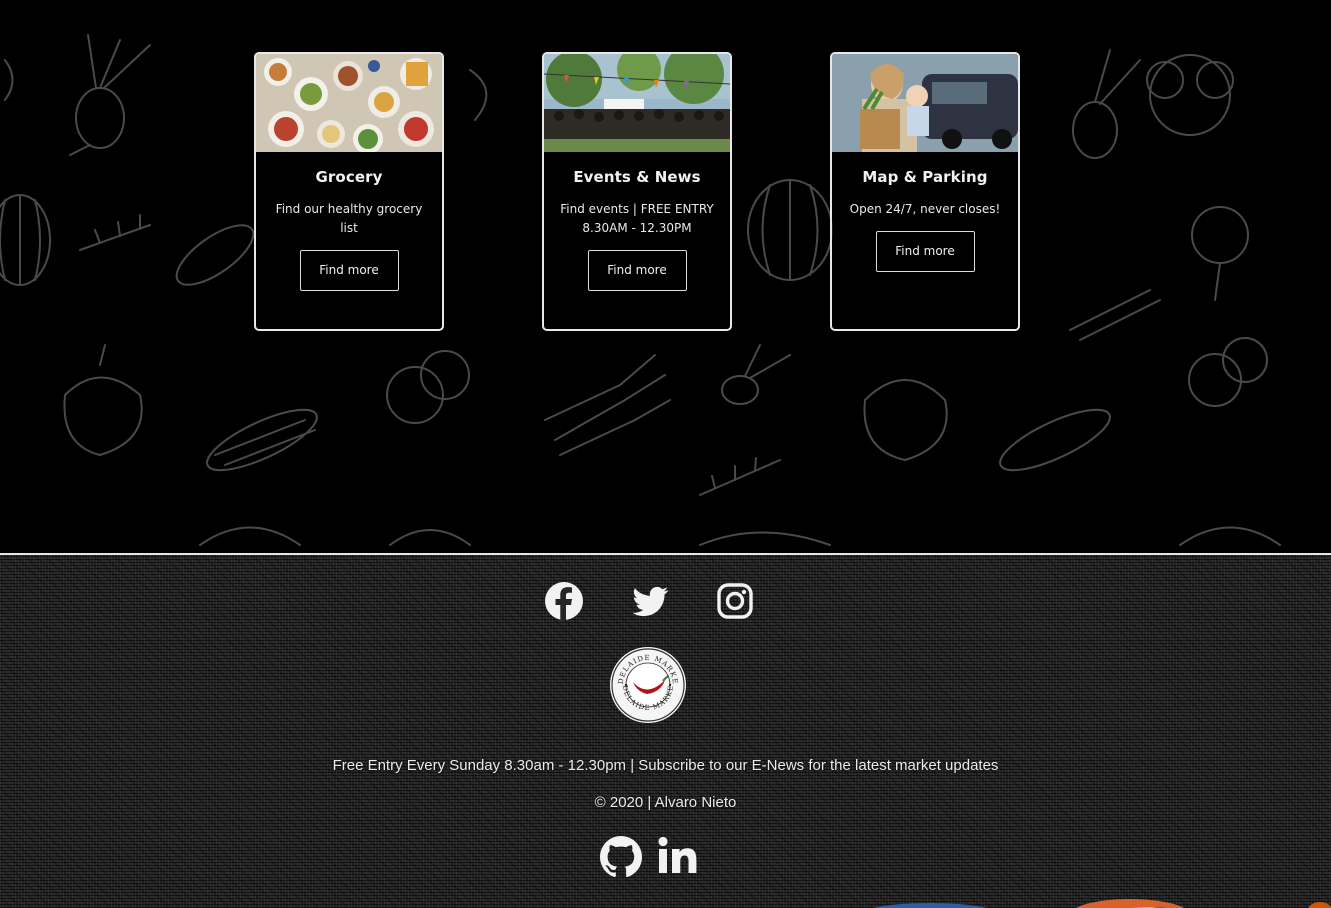 The image size is (1331, 908). What do you see at coordinates (925, 251) in the screenshot?
I see `map-find-more-button: Find more` at bounding box center [925, 251].